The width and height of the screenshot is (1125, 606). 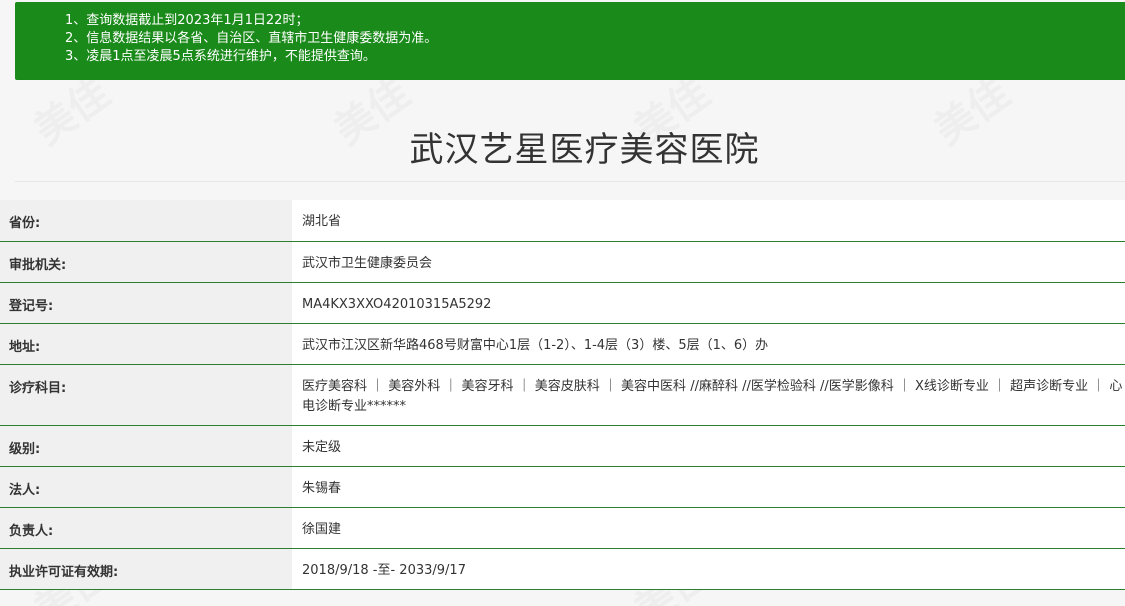 What do you see at coordinates (570, 181) in the screenshot?
I see `title-divider` at bounding box center [570, 181].